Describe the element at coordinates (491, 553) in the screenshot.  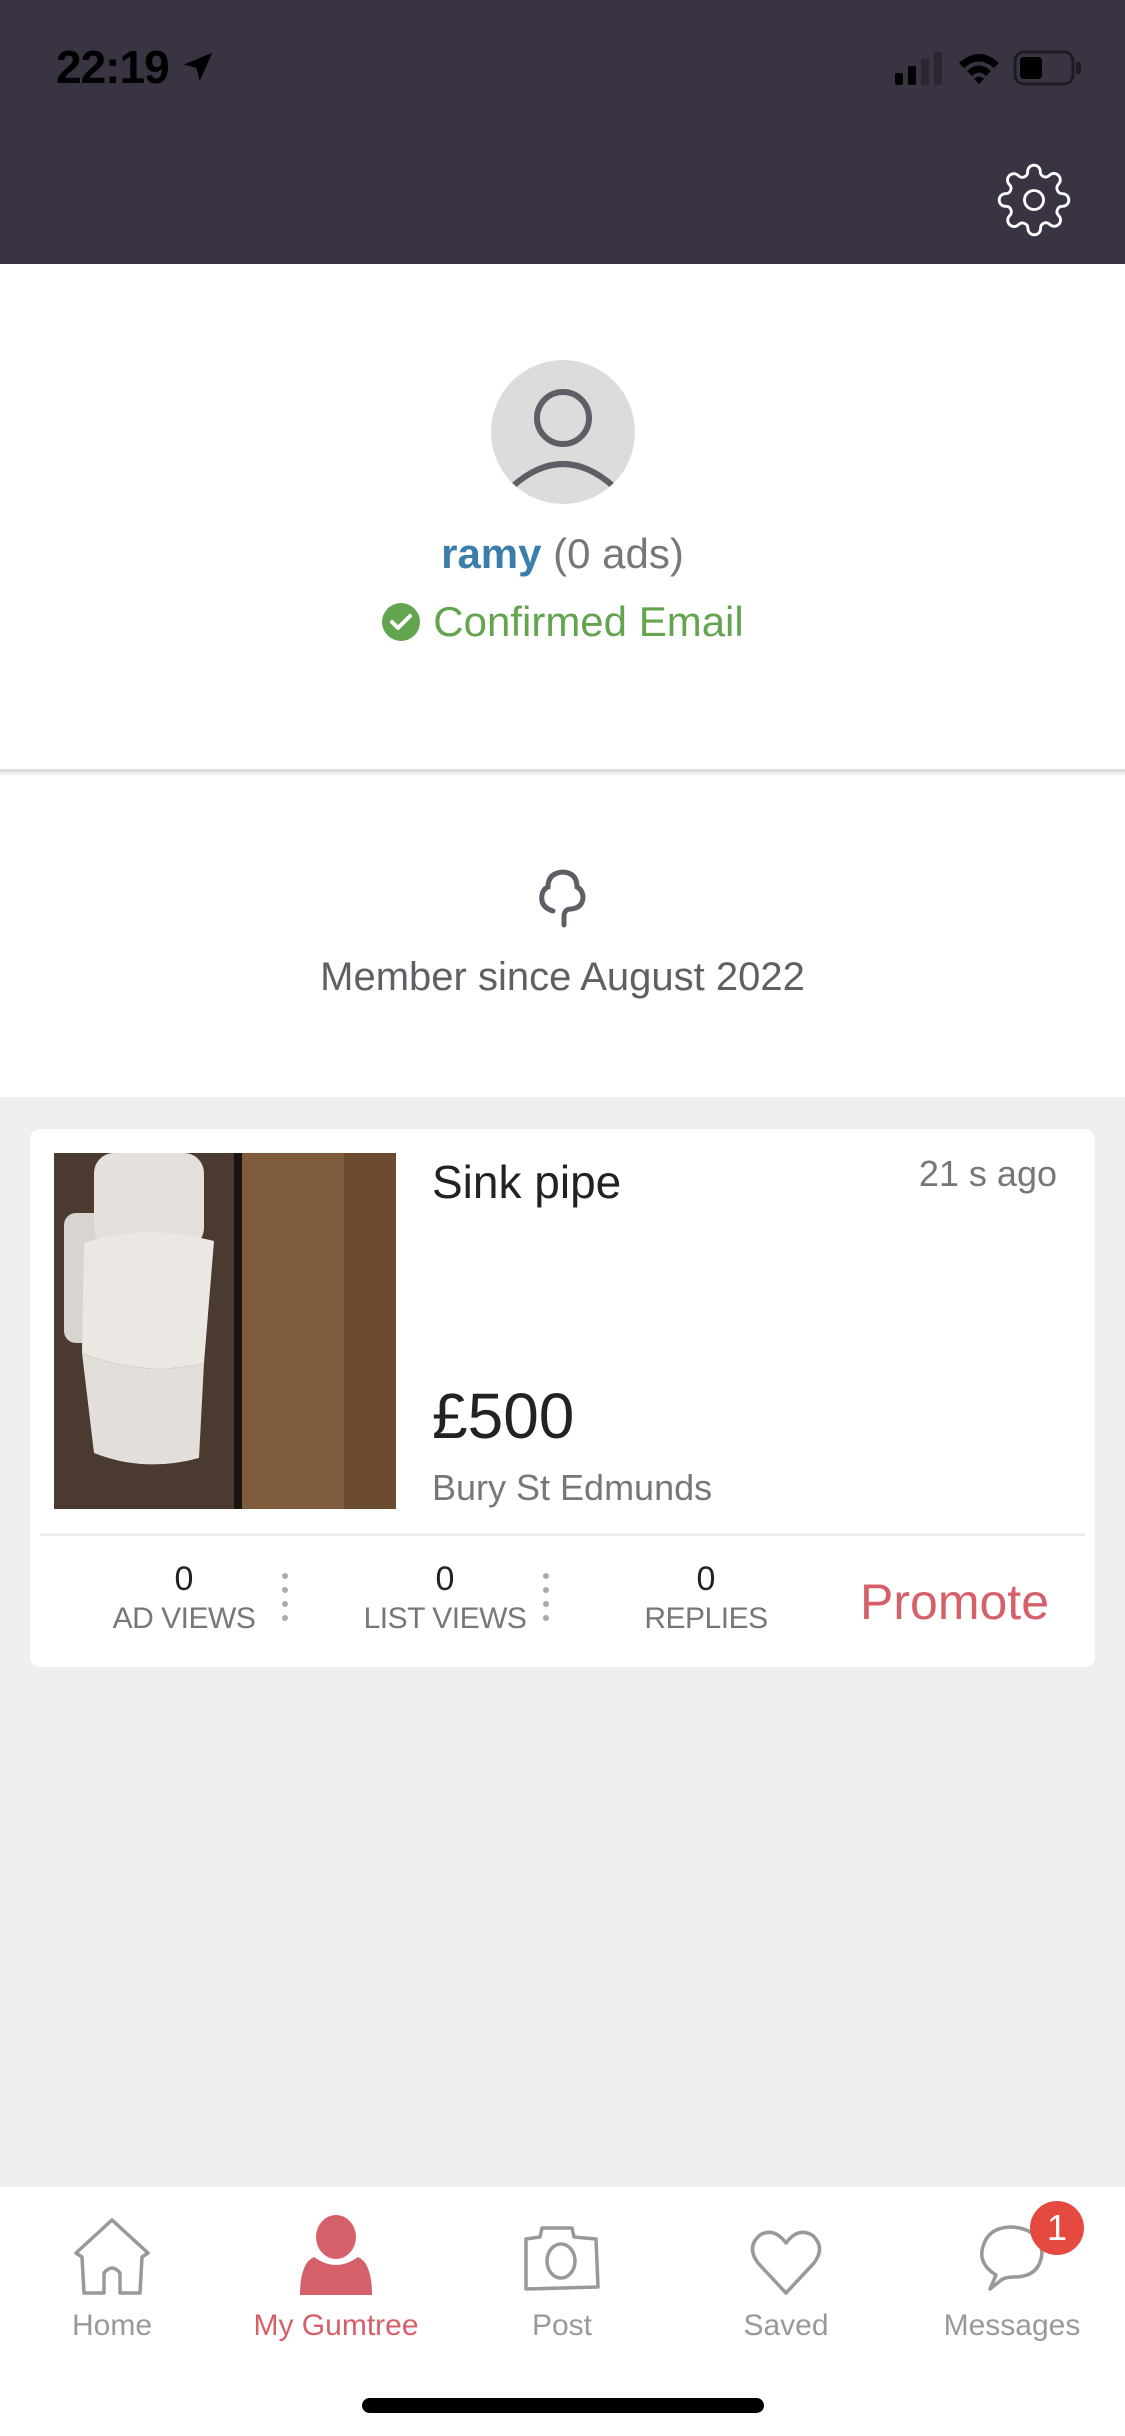
I see `username: ramy` at that location.